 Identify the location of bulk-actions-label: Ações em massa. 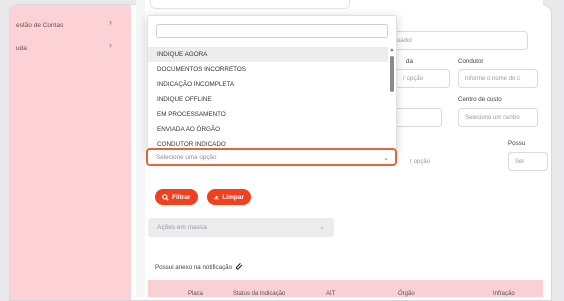
(182, 227).